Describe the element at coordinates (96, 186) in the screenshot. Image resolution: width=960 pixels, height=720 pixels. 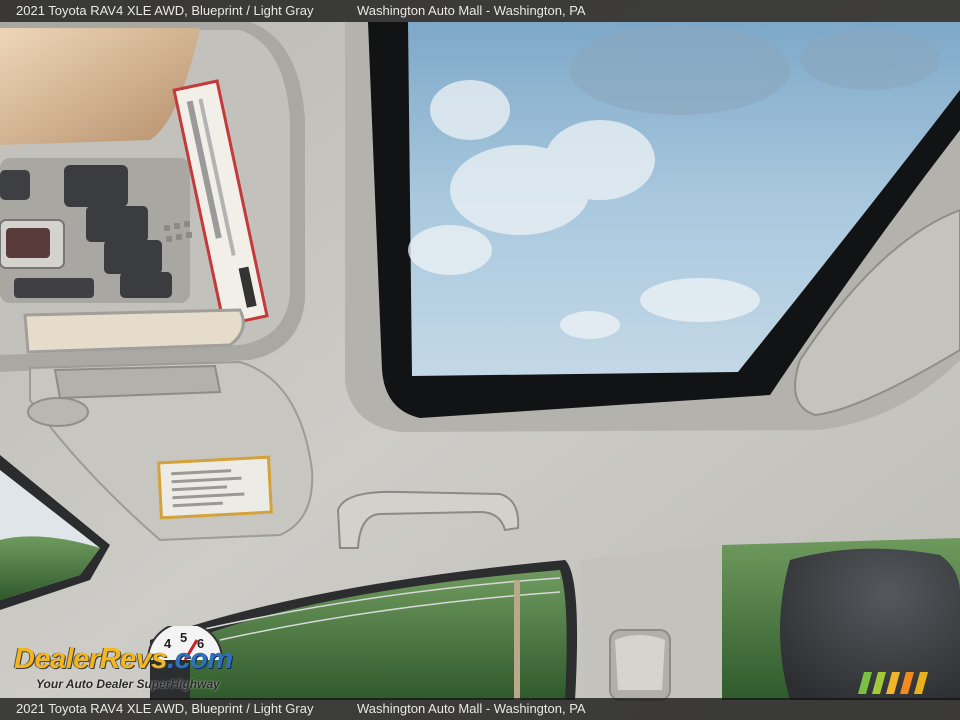
I see `seat-button` at that location.